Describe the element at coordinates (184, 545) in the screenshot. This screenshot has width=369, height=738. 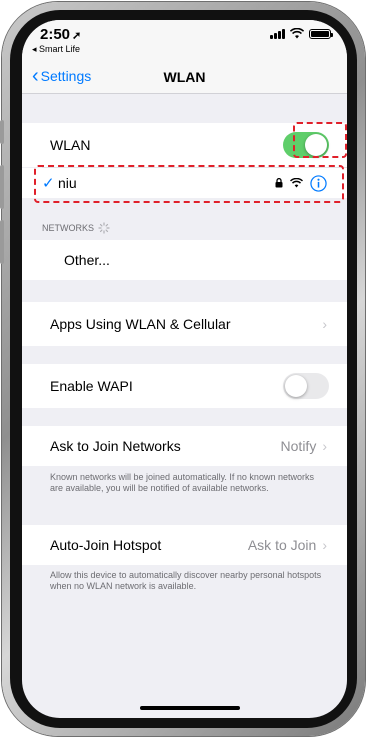
I see `auto-join-hotspot-row: Auto-Join Hotspot Ask to Join ›` at that location.